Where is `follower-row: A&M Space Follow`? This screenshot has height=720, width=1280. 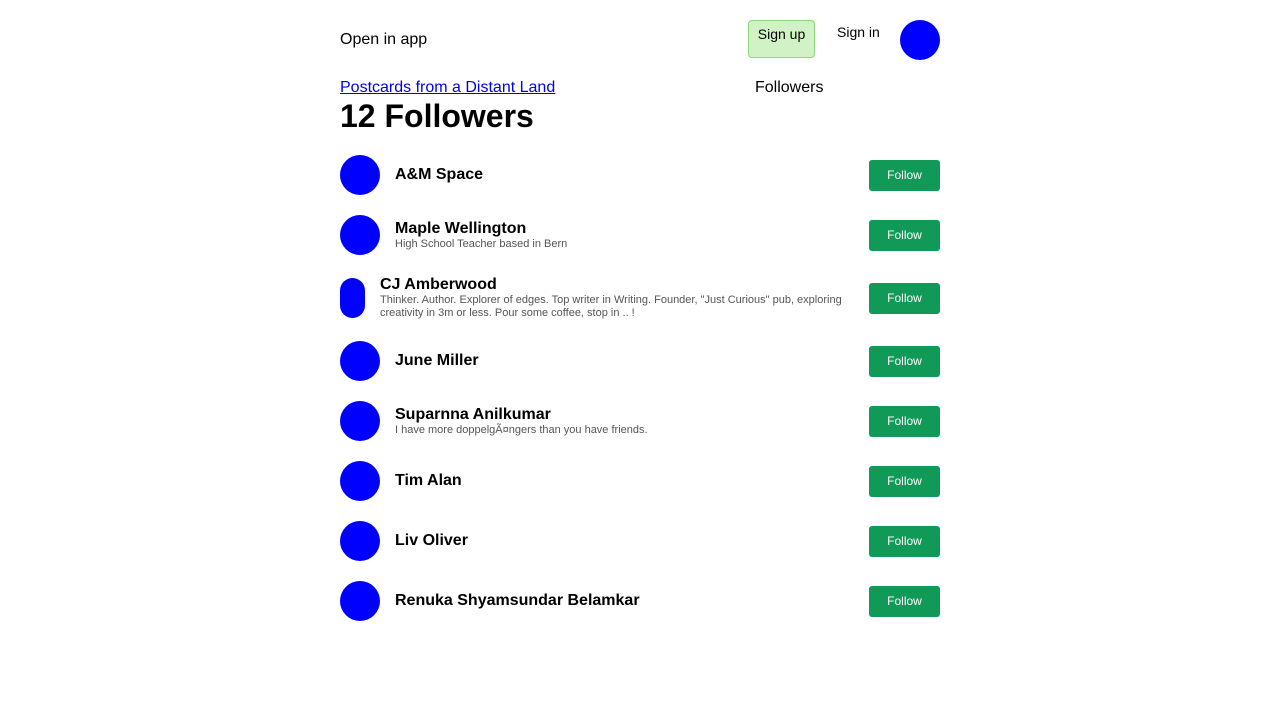
follower-row: A&M Space Follow is located at coordinates (640, 175).